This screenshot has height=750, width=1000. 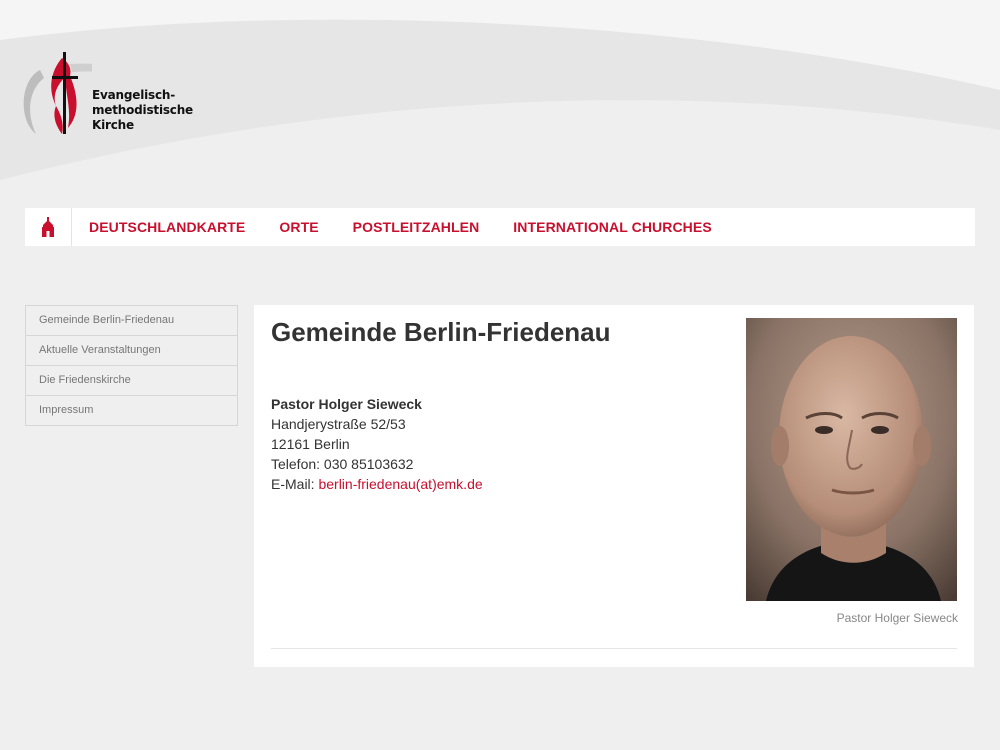 I want to click on sidebar-item-friedenskirche: Die Friedenskirche, so click(x=131, y=381).